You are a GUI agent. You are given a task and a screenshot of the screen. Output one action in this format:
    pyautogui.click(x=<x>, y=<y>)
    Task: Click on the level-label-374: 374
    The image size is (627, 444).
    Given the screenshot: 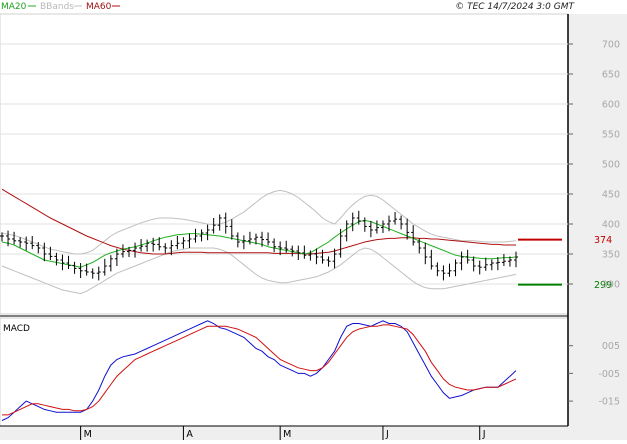 What is the action you would take?
    pyautogui.click(x=603, y=240)
    